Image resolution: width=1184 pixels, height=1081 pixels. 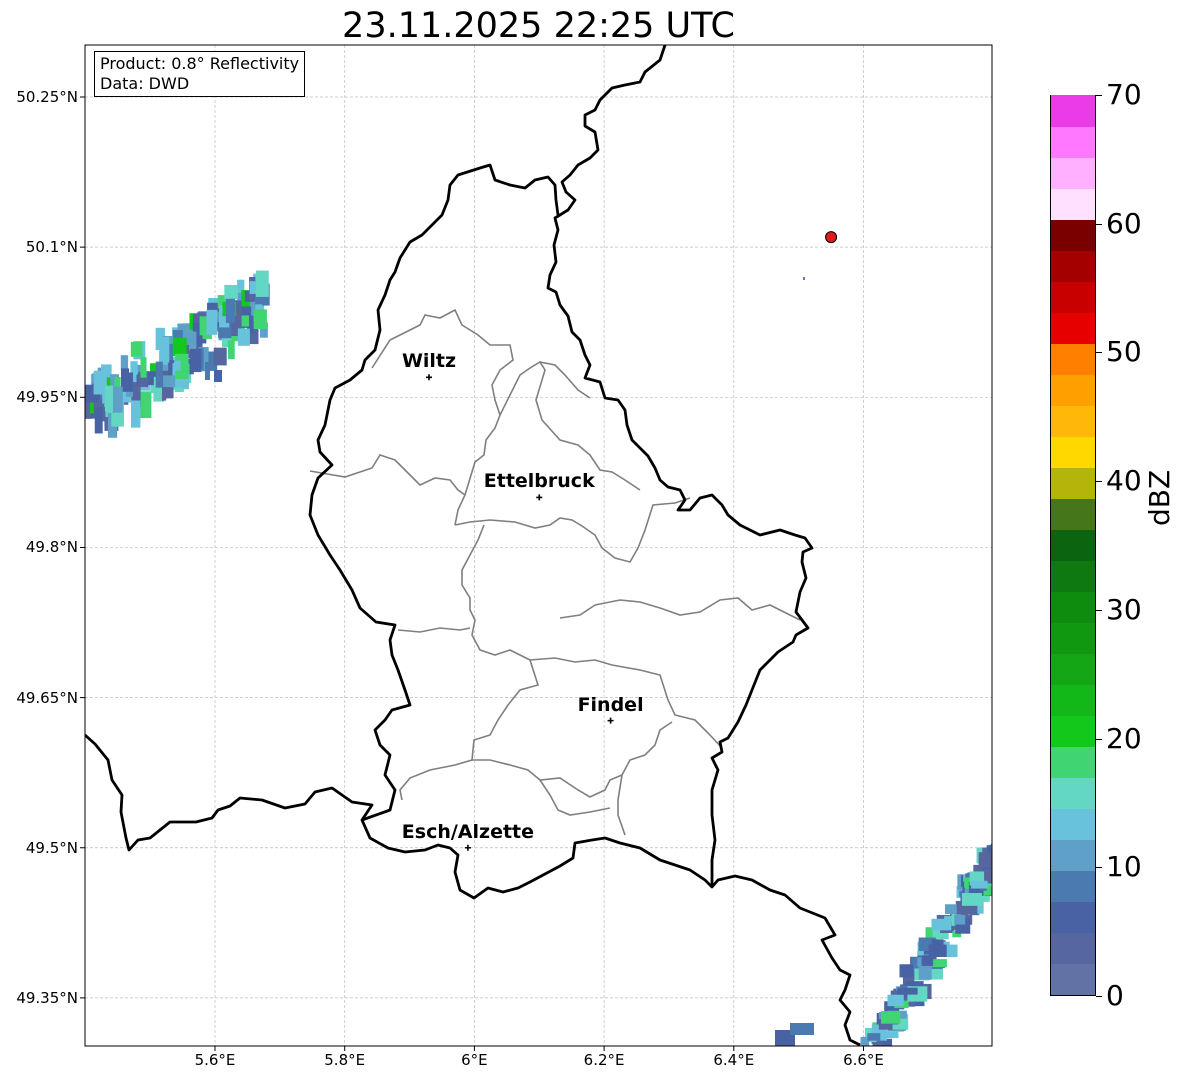 What do you see at coordinates (215, 1060) in the screenshot?
I see `lon-tick-label: 5.6°E` at bounding box center [215, 1060].